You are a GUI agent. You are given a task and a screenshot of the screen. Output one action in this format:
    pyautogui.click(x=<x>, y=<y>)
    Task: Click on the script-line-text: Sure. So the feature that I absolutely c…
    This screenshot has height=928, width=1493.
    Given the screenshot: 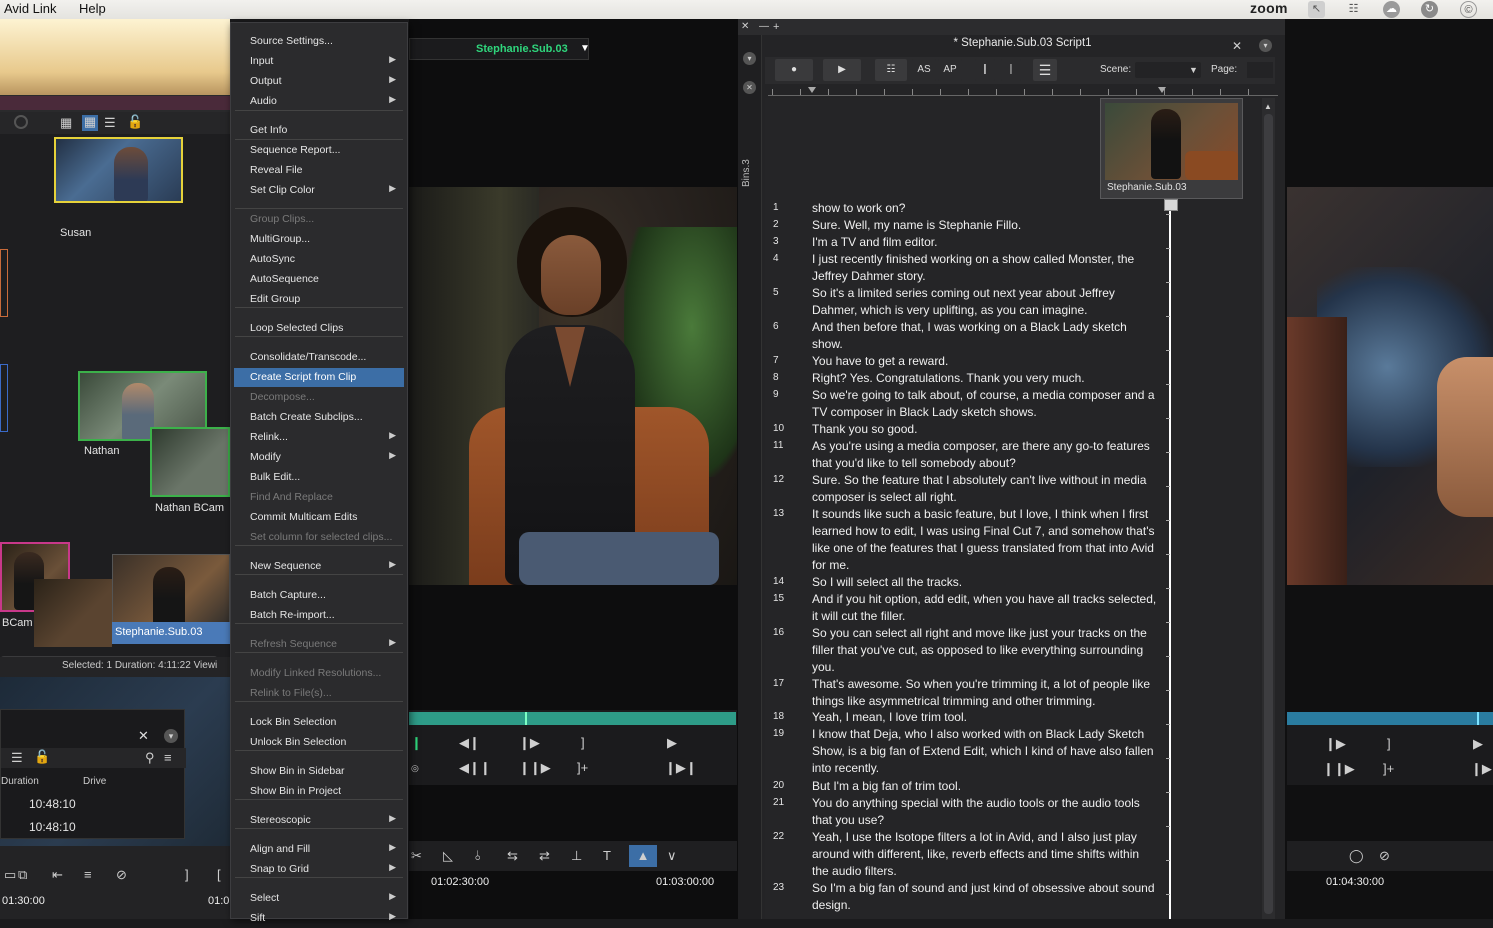 What is the action you would take?
    pyautogui.click(x=984, y=489)
    